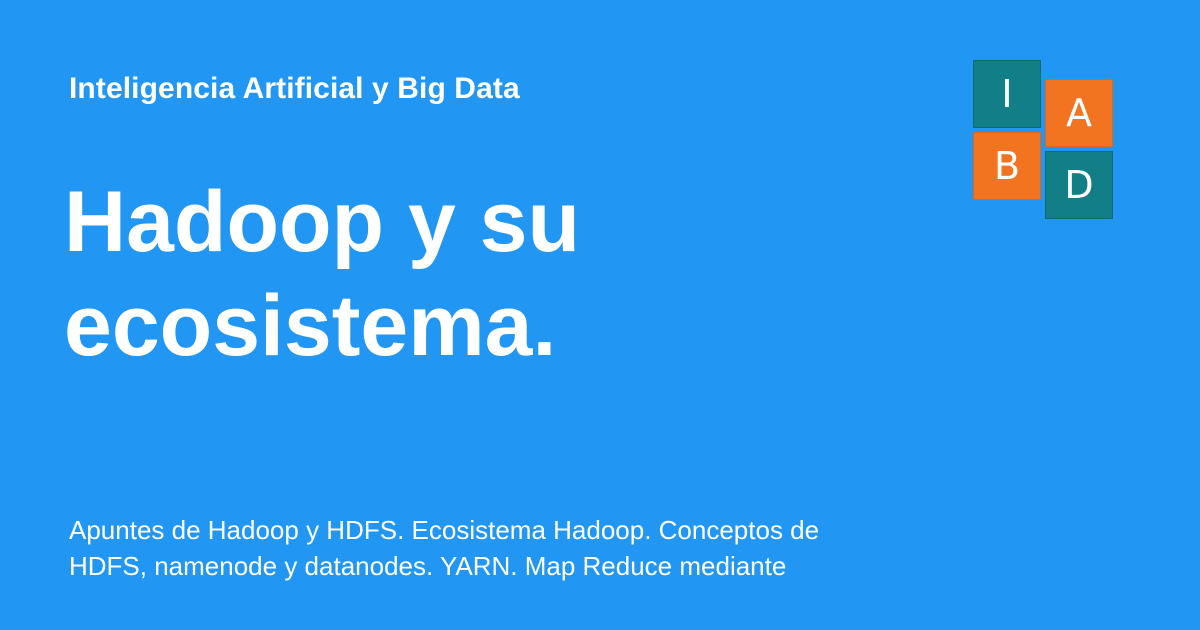 This screenshot has width=1200, height=630. What do you see at coordinates (1079, 185) in the screenshot?
I see `logo-tile-d: D` at bounding box center [1079, 185].